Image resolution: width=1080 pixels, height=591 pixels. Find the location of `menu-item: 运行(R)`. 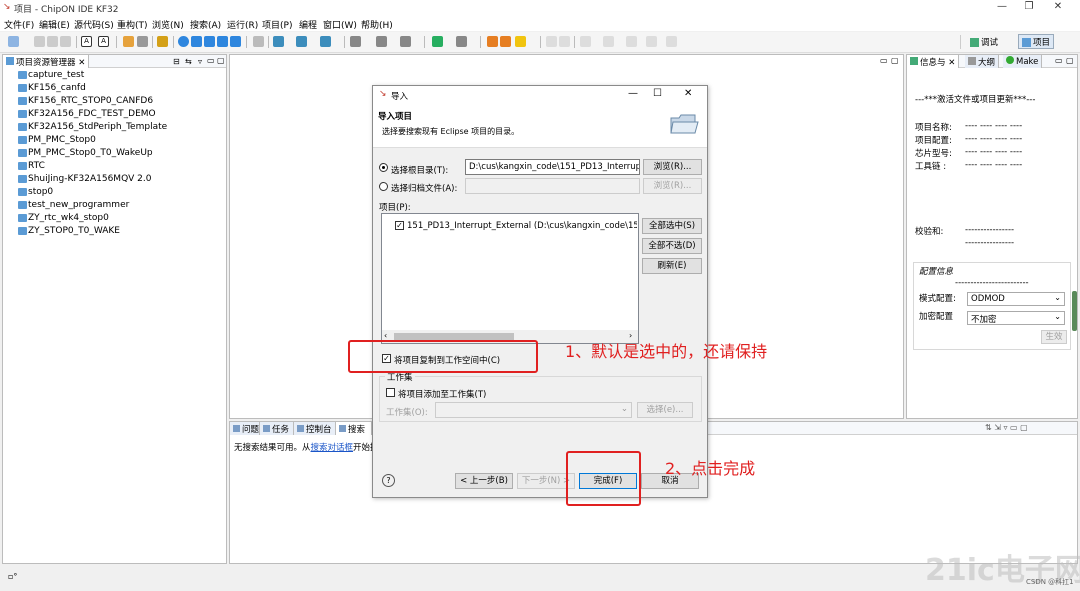

menu-item: 运行(R) is located at coordinates (242, 24).